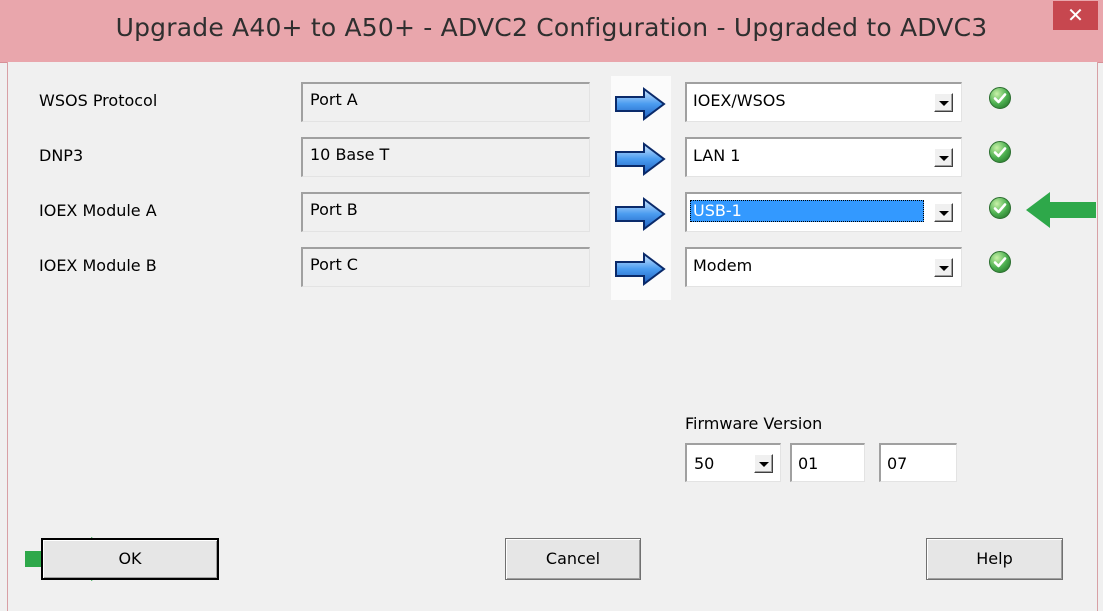  Describe the element at coordinates (61, 155) in the screenshot. I see `row-label-dnp3: DNP3` at that location.